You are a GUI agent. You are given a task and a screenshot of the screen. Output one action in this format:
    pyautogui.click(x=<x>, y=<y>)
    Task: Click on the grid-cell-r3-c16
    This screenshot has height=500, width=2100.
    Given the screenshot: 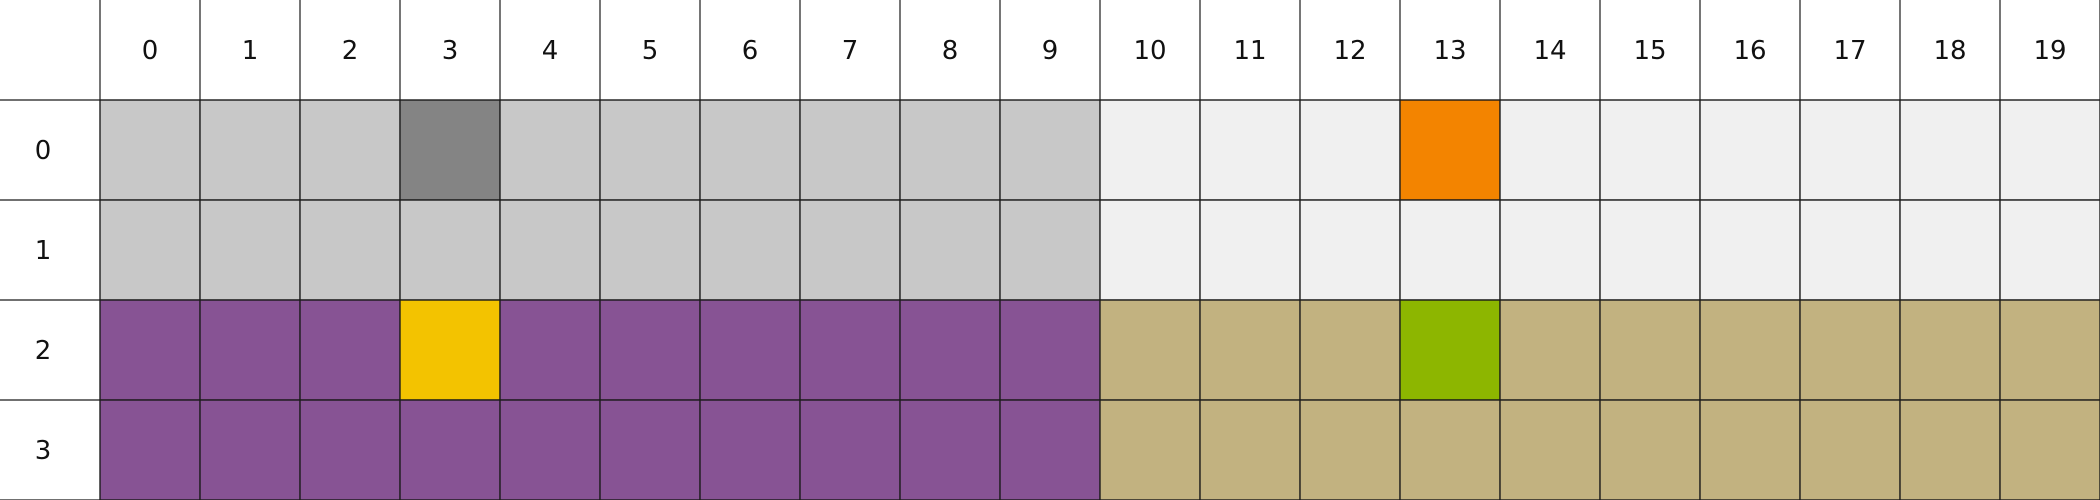 What is the action you would take?
    pyautogui.click(x=1750, y=449)
    